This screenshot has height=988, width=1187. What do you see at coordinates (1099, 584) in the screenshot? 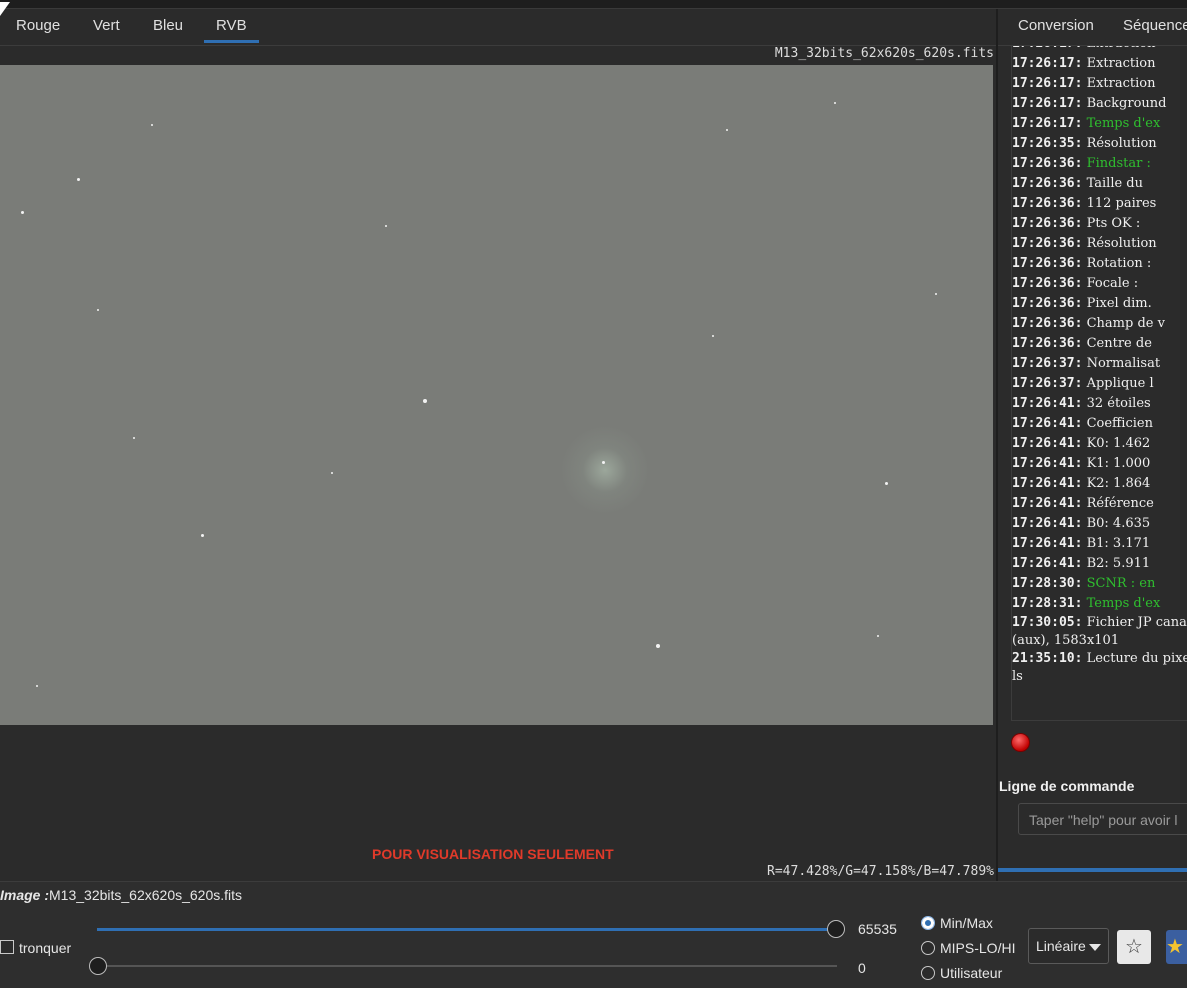
I see `log-line: 17:28:30: SCNR : en` at bounding box center [1099, 584].